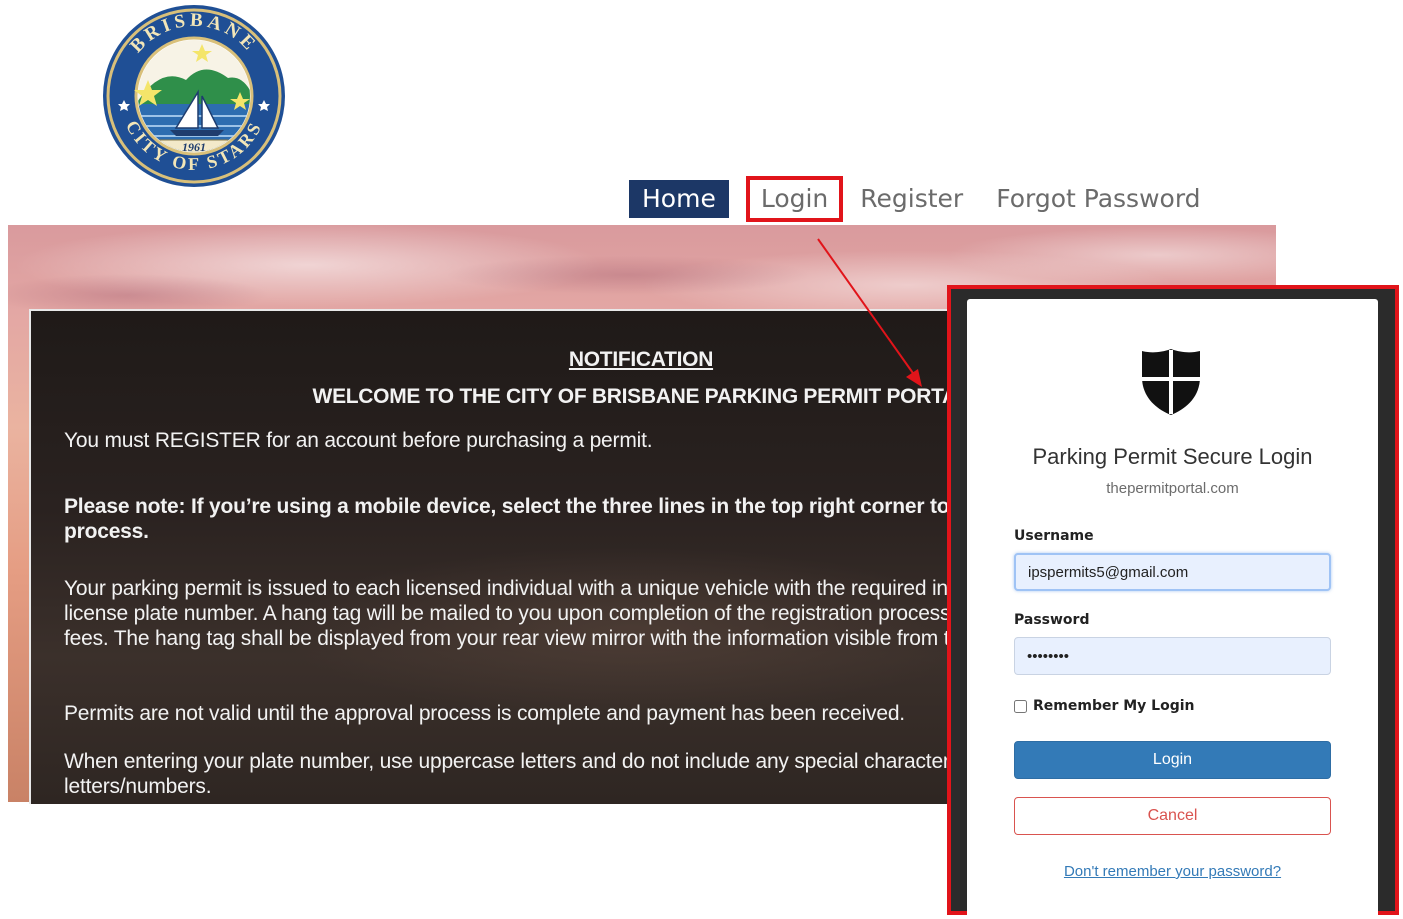 Image resolution: width=1403 pixels, height=919 pixels. What do you see at coordinates (1172, 816) in the screenshot?
I see `cancel-button: Cancel` at bounding box center [1172, 816].